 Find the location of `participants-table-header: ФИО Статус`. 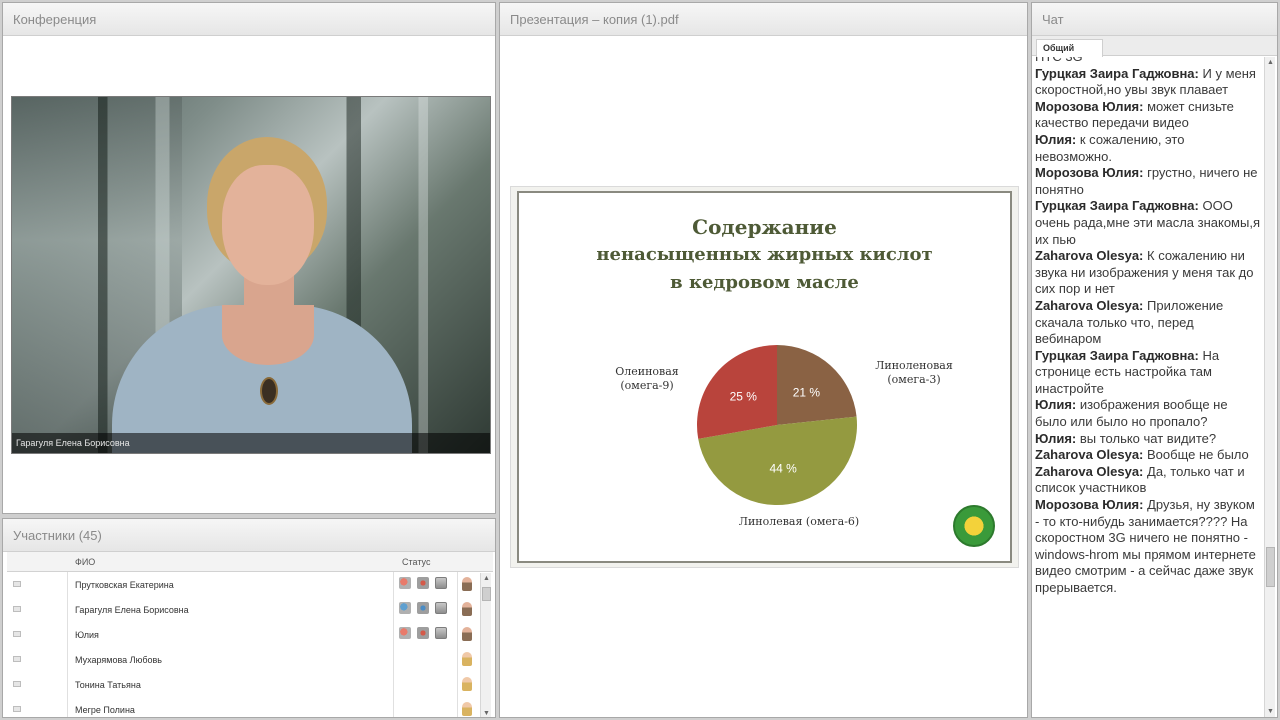

participants-table-header: ФИО Статус is located at coordinates (250, 562).